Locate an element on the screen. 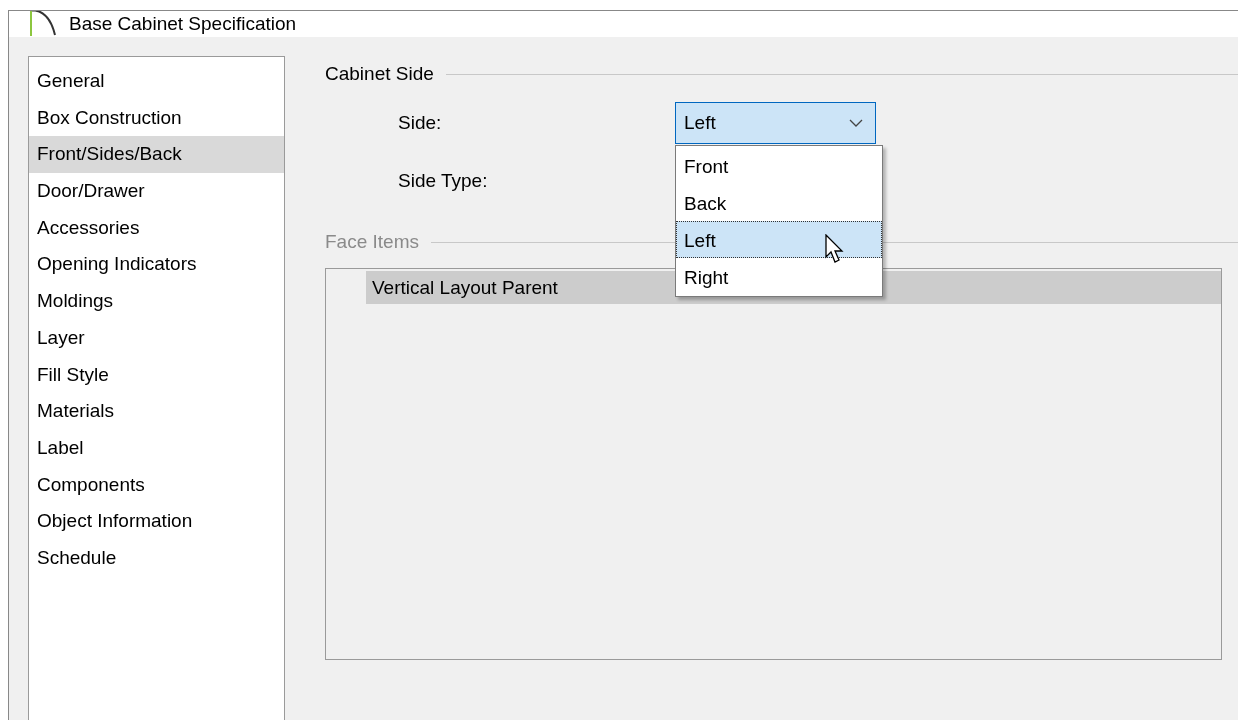  group-title: Cabinet Side is located at coordinates (379, 74).